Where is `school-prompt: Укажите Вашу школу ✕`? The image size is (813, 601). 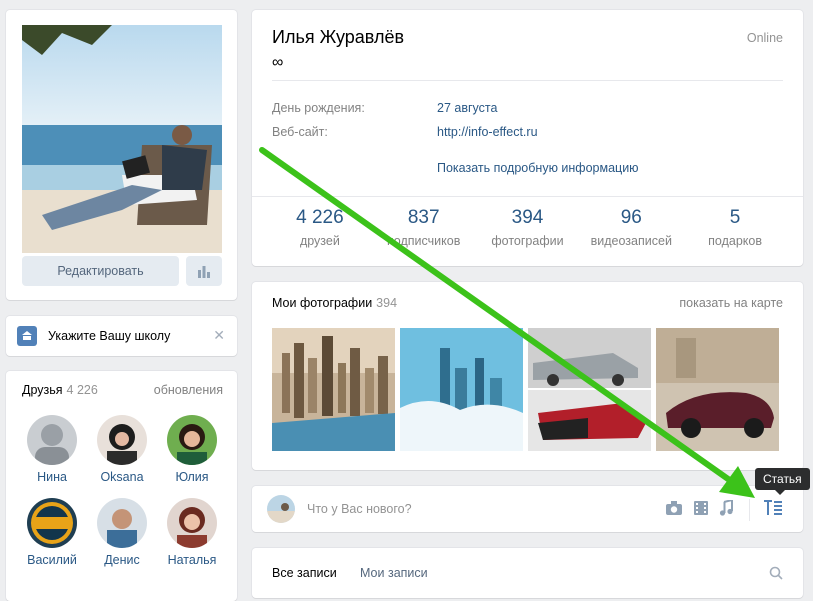
school-prompt: Укажите Вашу школу ✕ is located at coordinates (121, 336).